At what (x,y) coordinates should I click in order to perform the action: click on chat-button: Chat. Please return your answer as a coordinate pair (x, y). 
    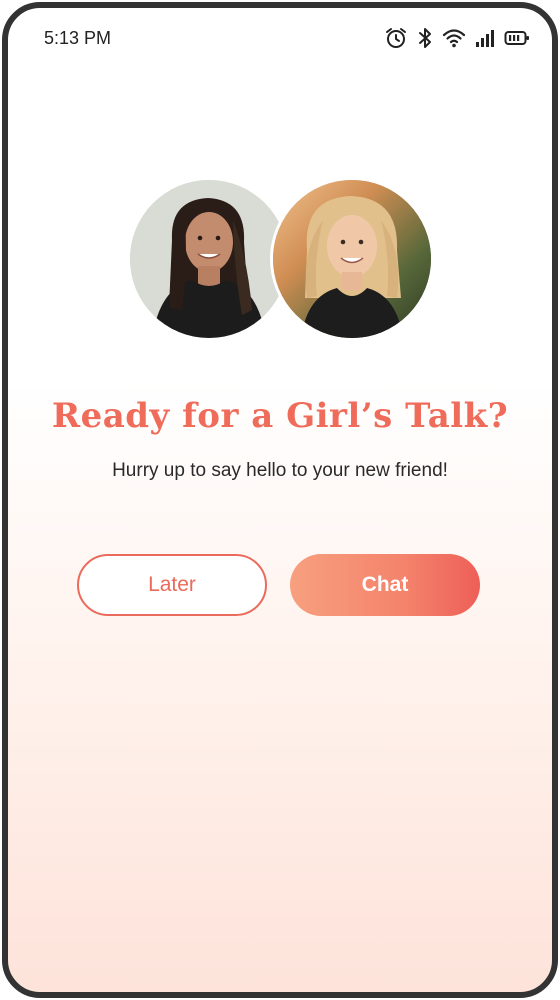
    Looking at the image, I should click on (385, 585).